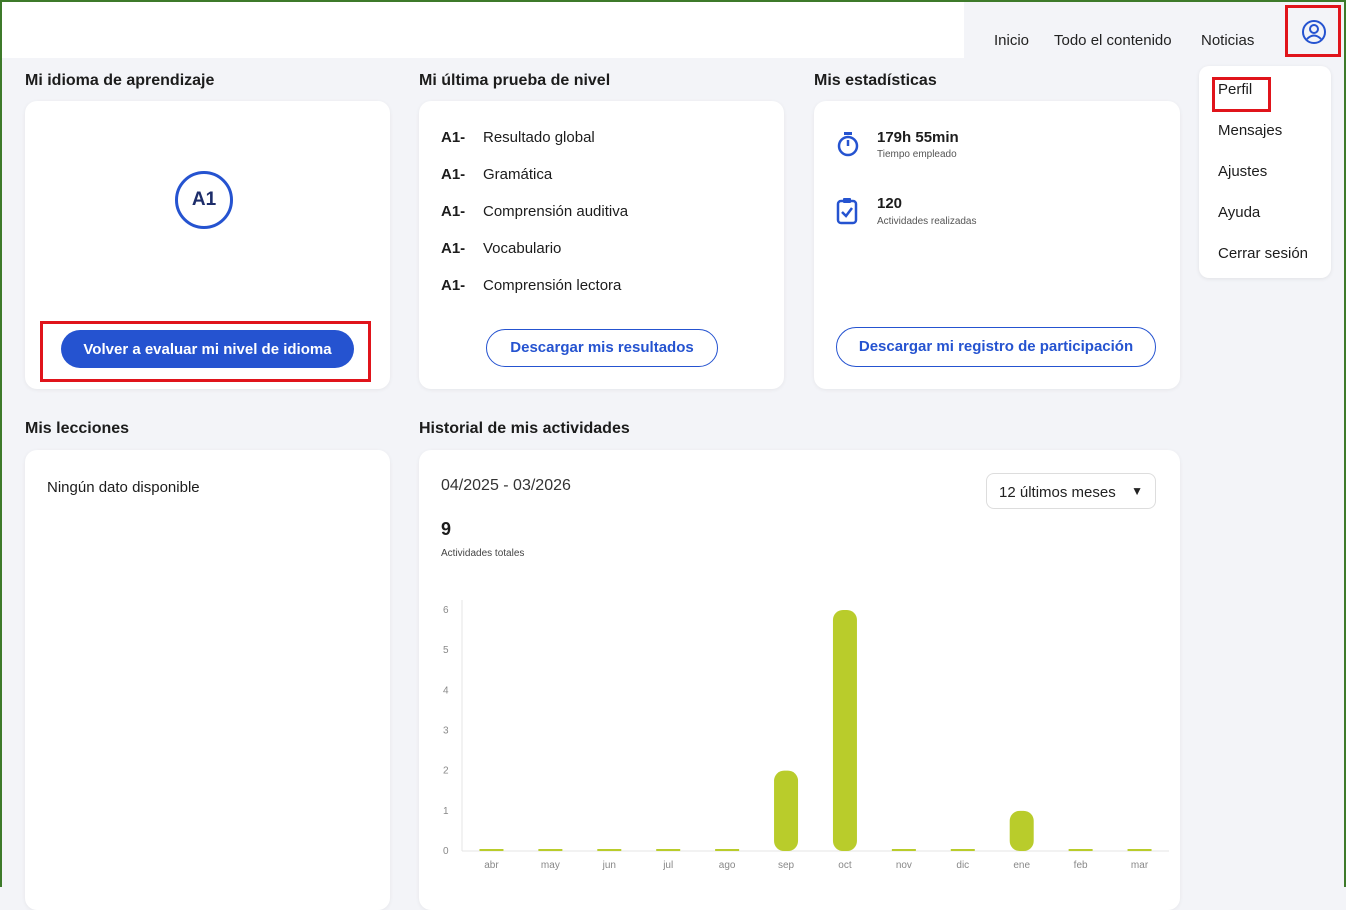 The width and height of the screenshot is (1346, 910). Describe the element at coordinates (552, 285) in the screenshot. I see `result-label: Comprensión lectora` at that location.